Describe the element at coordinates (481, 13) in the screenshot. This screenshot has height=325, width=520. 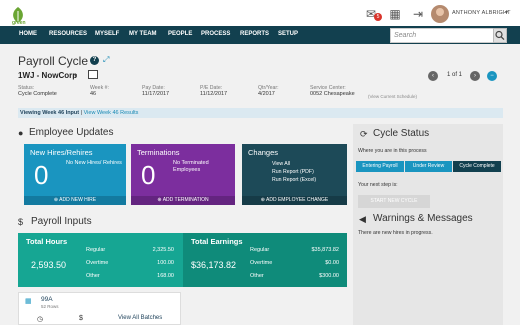
I see `user-name: ANTHONY ALBRIGHT` at that location.